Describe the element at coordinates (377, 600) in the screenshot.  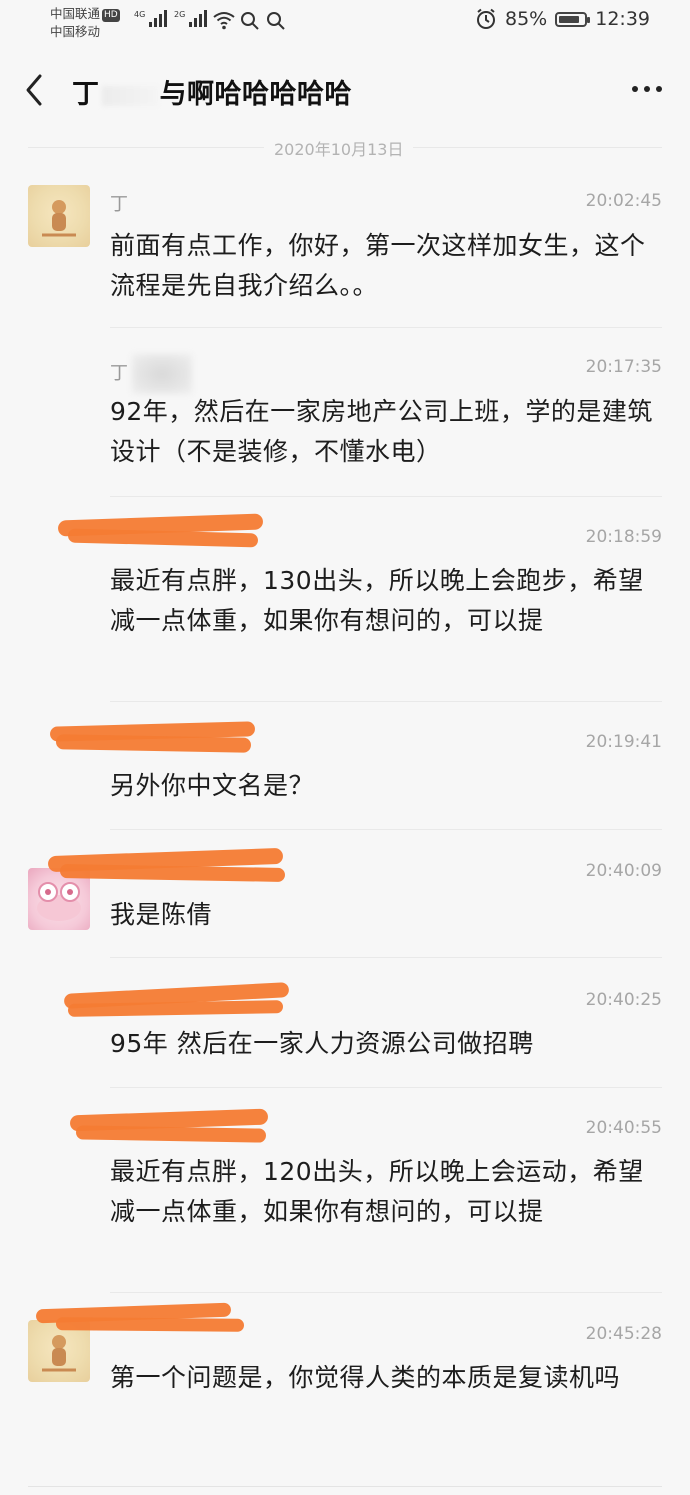
I see `message-text: 最近有点胖，130出头，所以晚上会跑步，希望减一点体重，如果你有想问的，可以提` at that location.